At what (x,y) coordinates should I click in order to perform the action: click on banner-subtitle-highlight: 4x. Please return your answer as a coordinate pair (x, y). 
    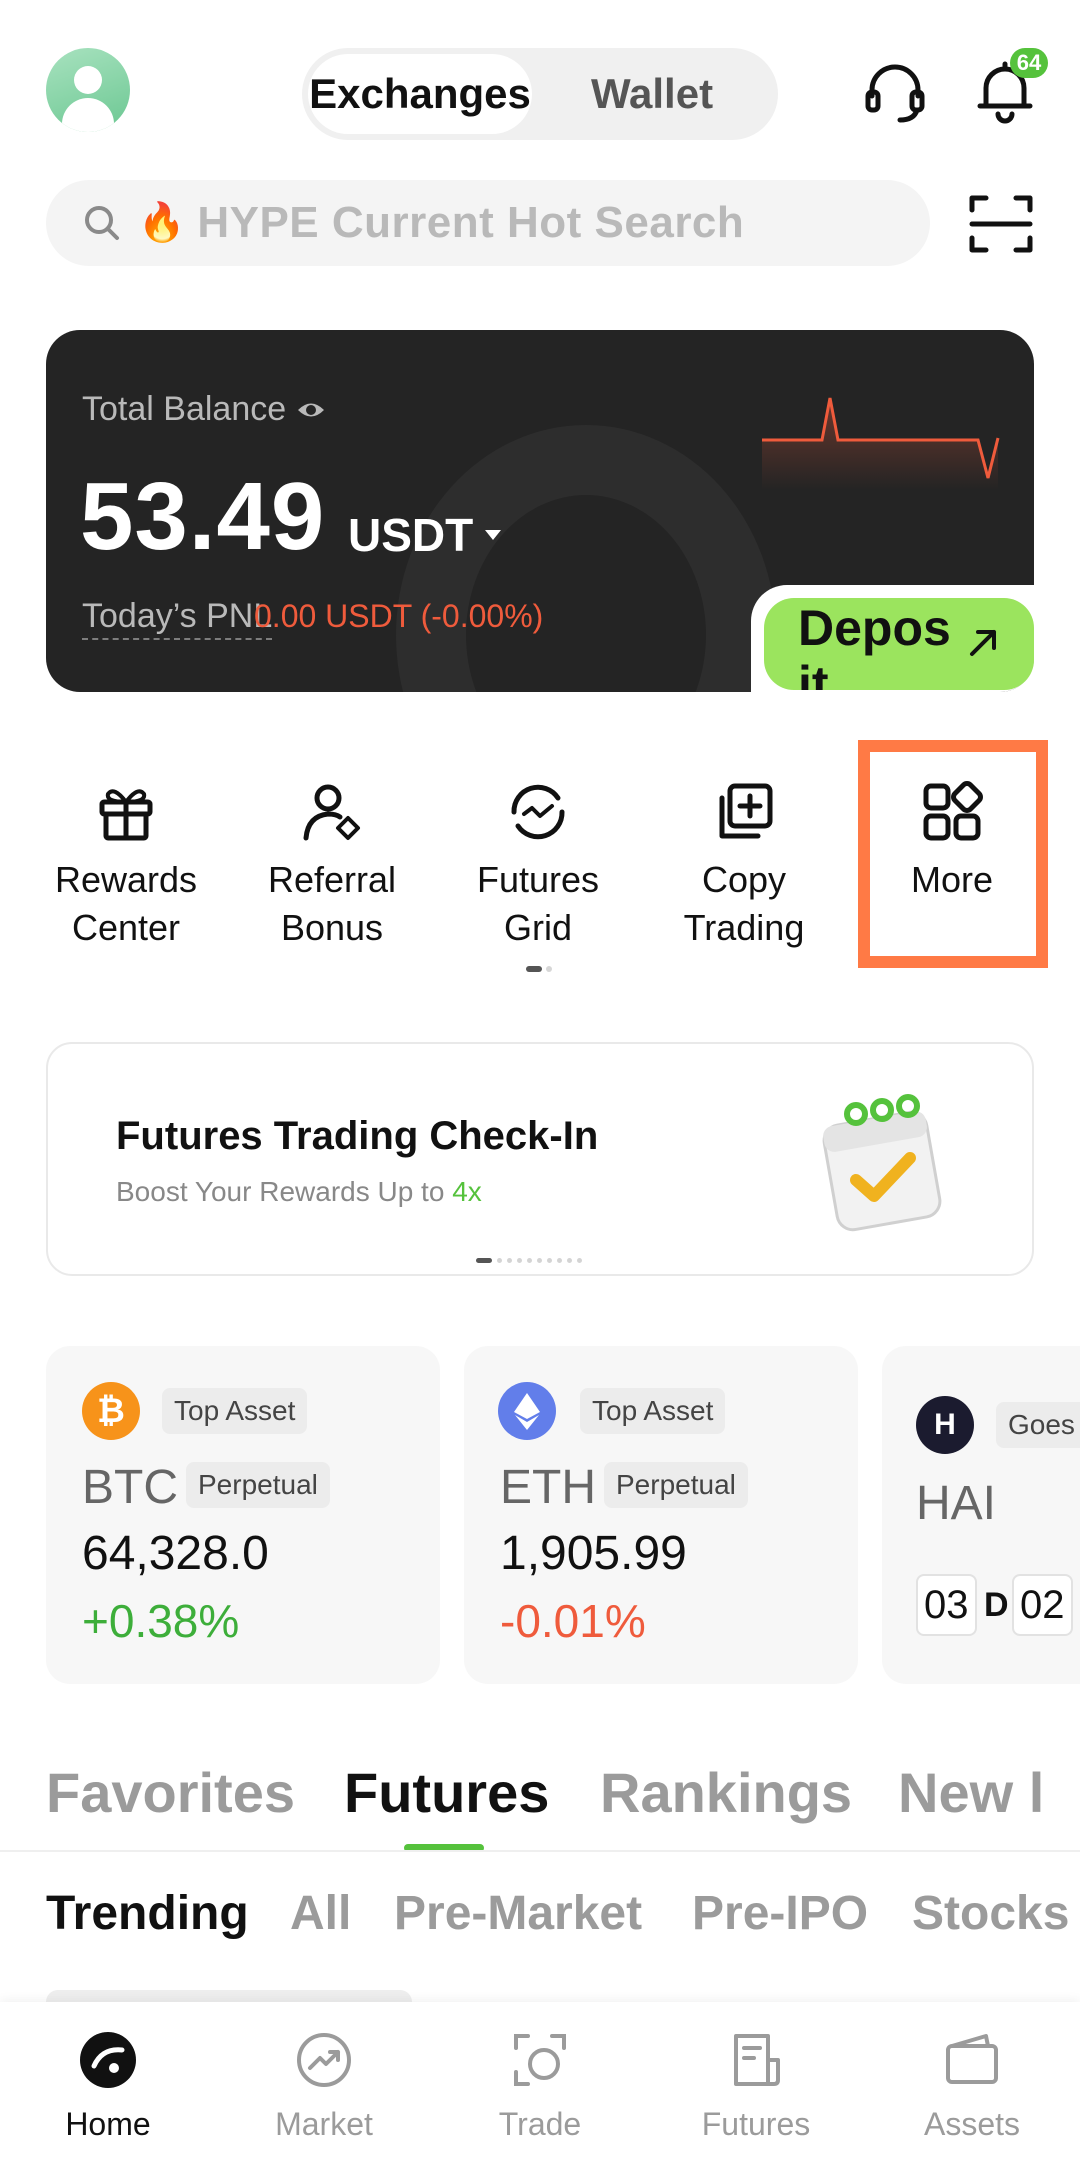
    Looking at the image, I should click on (467, 1191).